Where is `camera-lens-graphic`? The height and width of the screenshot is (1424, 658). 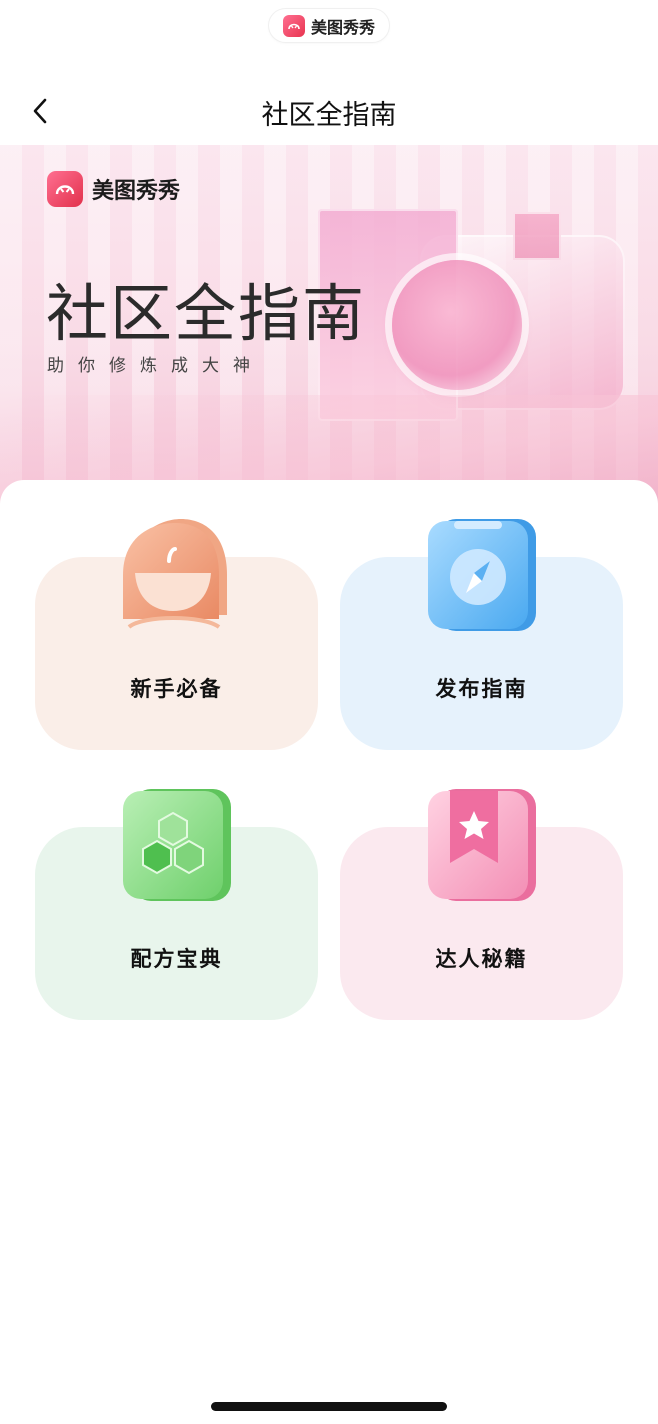 camera-lens-graphic is located at coordinates (457, 325).